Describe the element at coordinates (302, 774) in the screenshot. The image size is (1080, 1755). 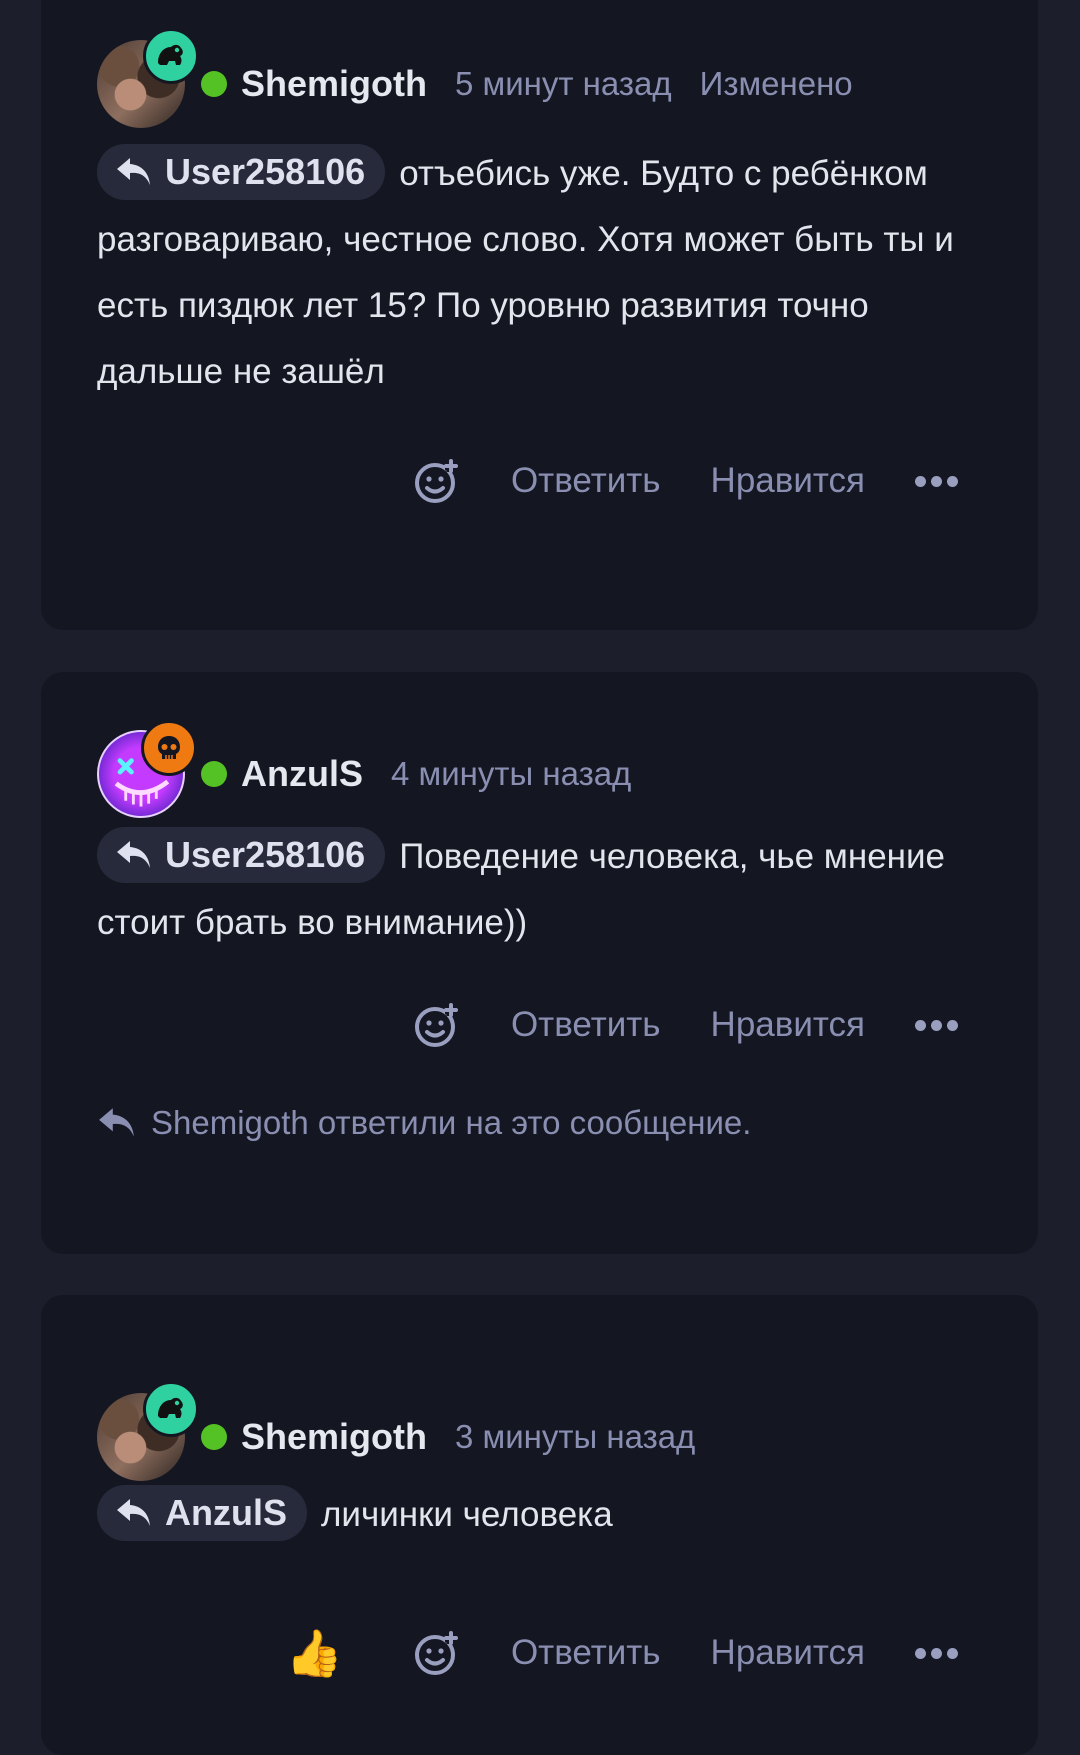
I see `author-name: AnzulS` at that location.